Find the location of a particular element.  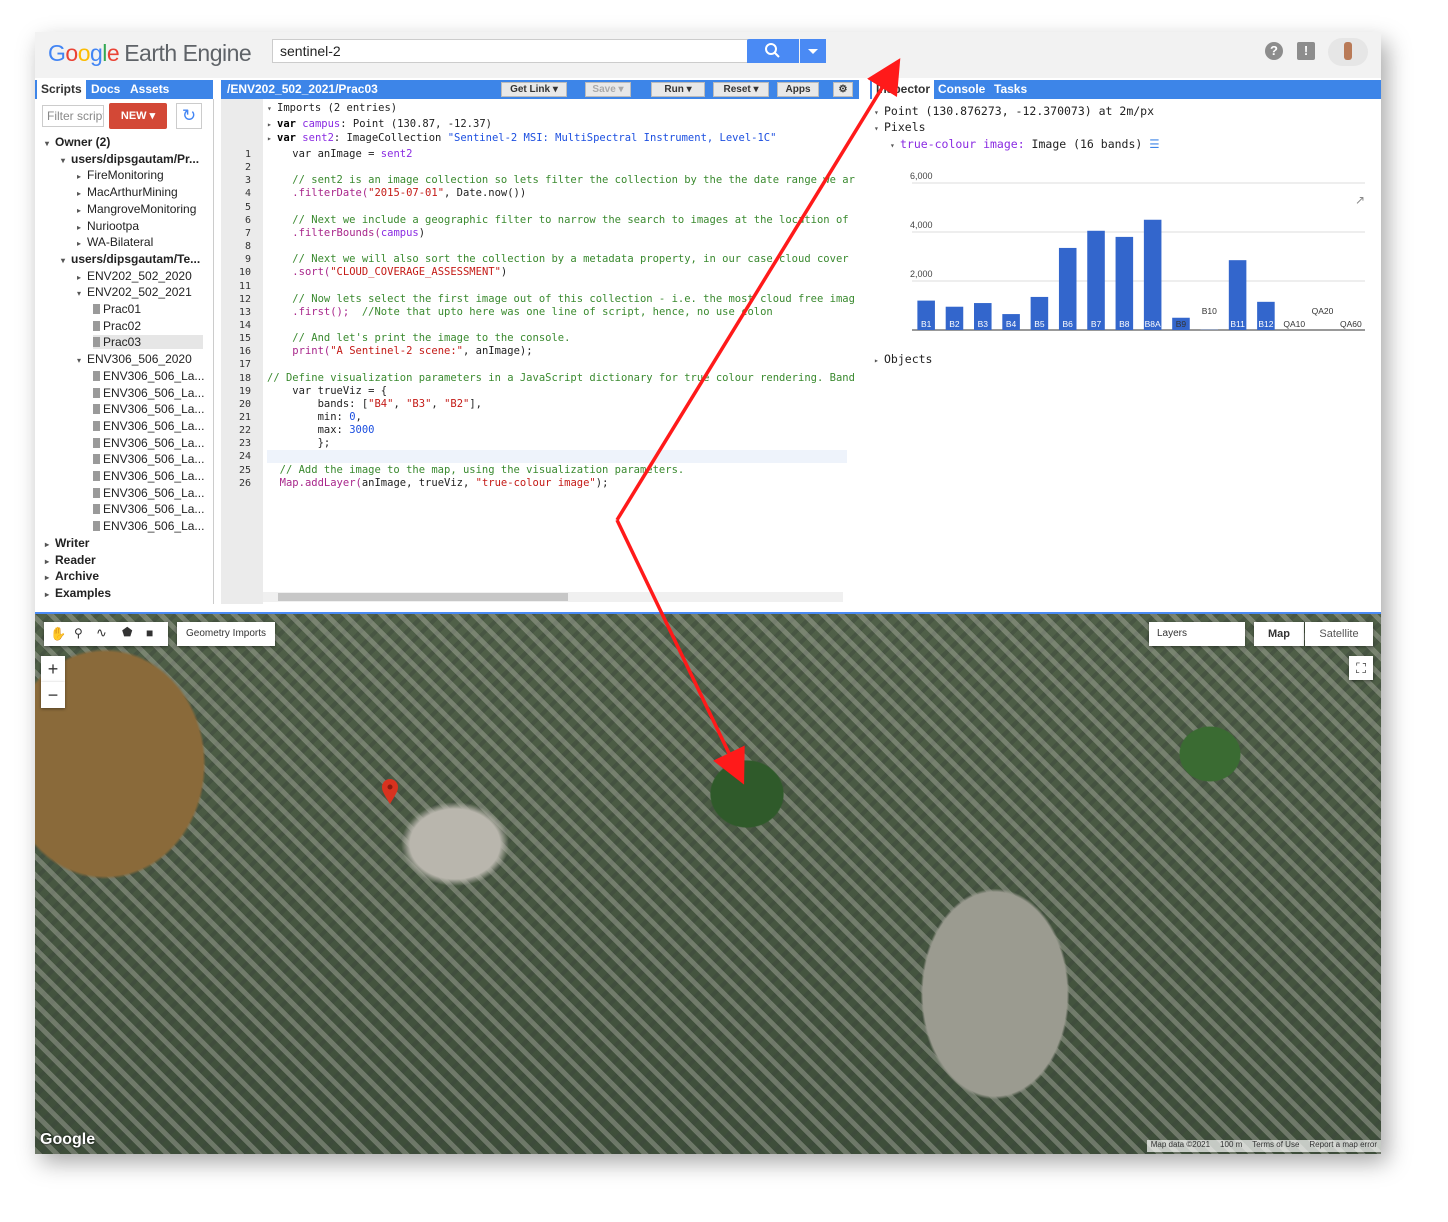

tree-item: Prac02 is located at coordinates (117, 326).